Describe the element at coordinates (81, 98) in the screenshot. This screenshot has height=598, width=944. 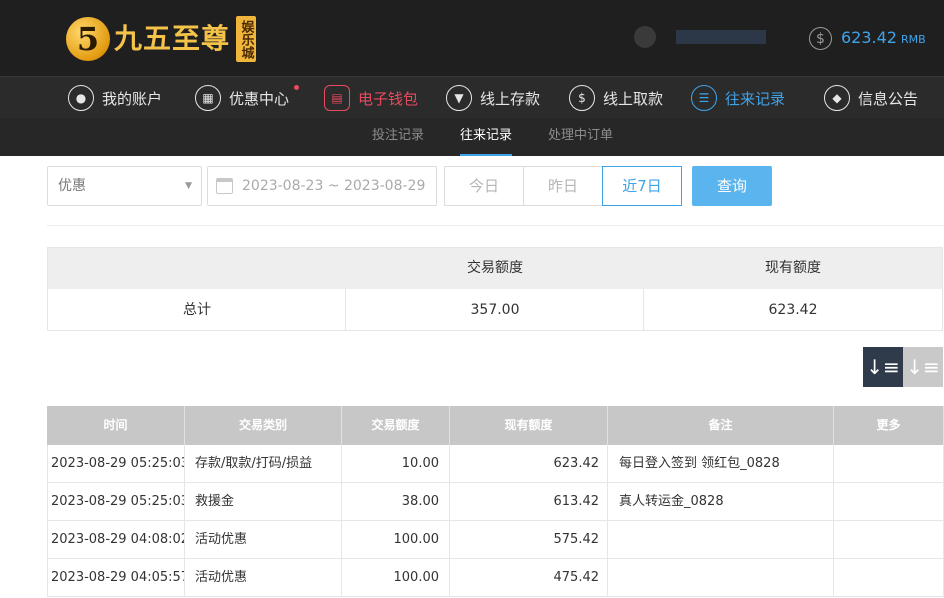
I see `user-icon: ●` at that location.